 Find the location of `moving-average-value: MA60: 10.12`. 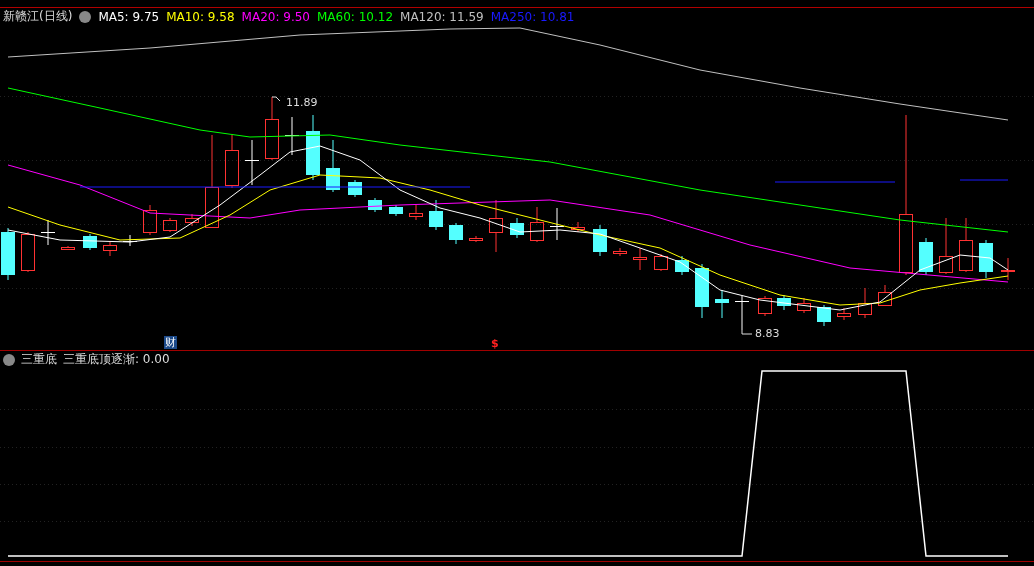

moving-average-value: MA60: 10.12 is located at coordinates (355, 16).